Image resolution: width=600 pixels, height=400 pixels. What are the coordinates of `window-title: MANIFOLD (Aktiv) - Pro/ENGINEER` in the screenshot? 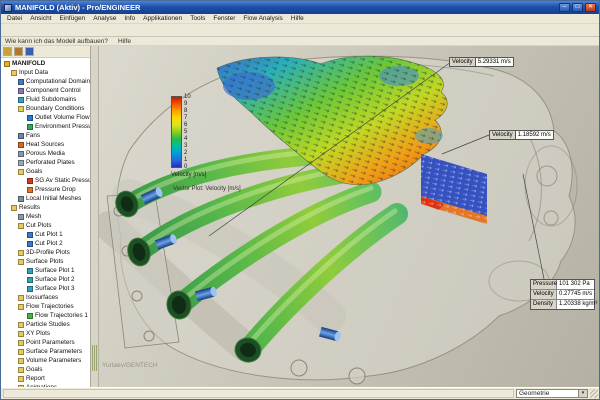 It's located at (78, 7).